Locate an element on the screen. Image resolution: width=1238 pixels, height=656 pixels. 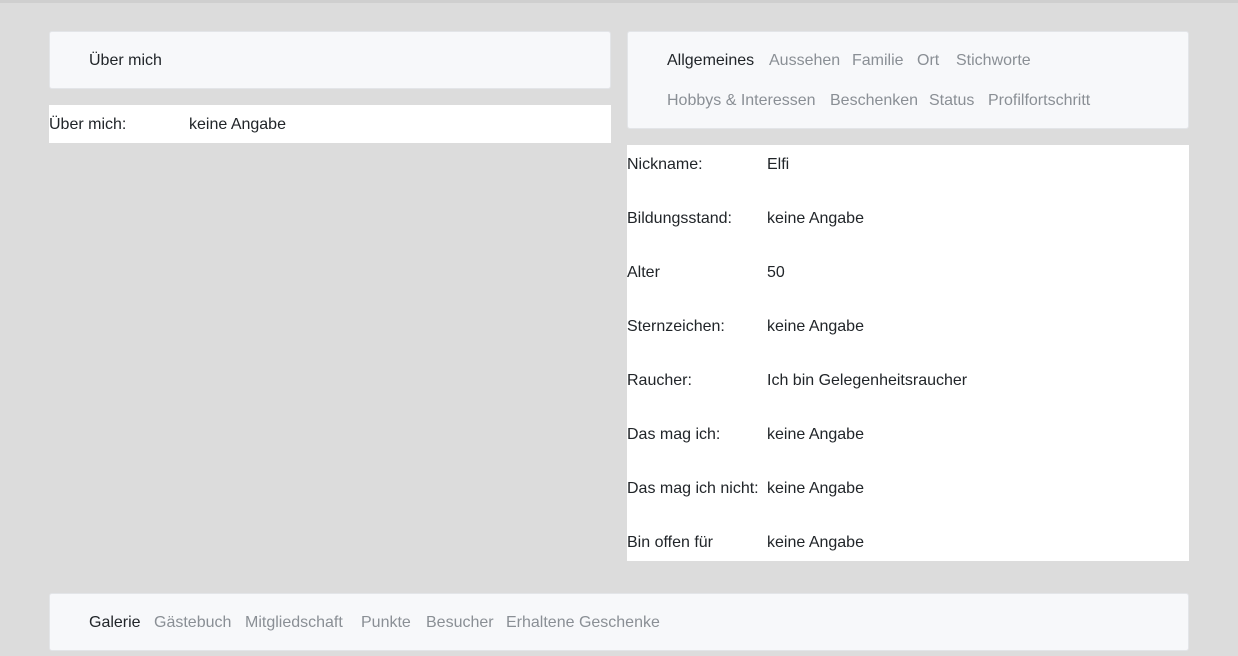
tab-hobbys-interessen: Hobbys & Interessen is located at coordinates (741, 101).